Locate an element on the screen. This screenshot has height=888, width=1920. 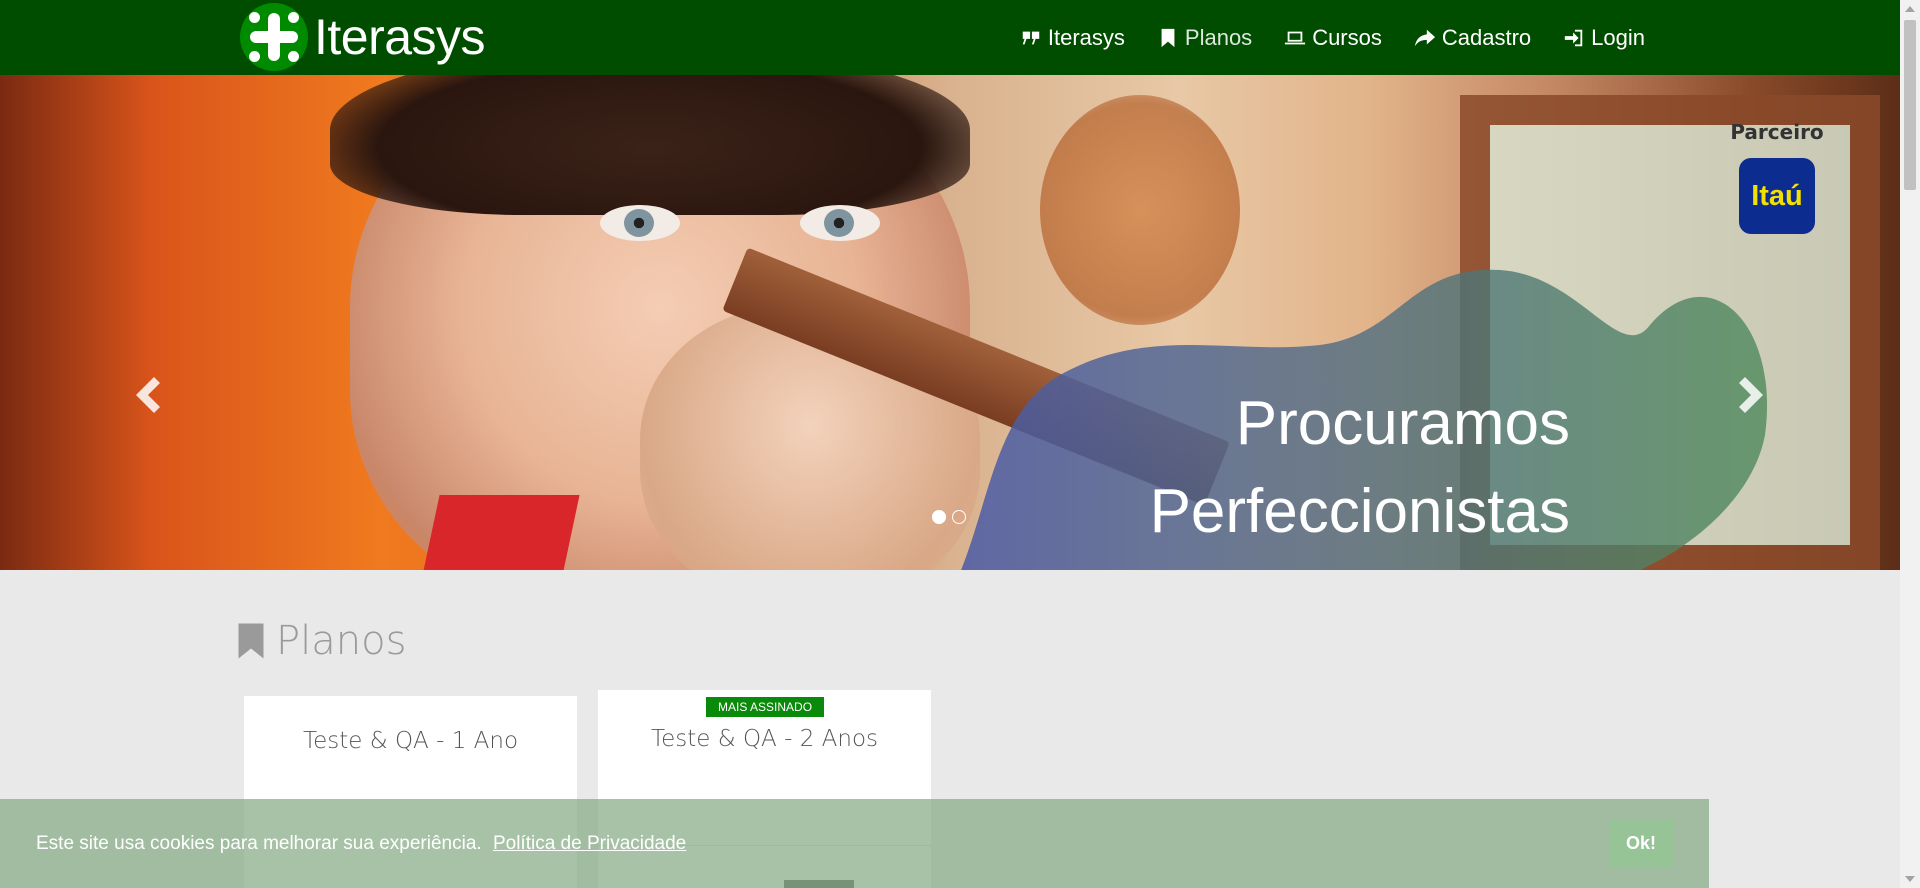
brand-name: Iterasys is located at coordinates (400, 37).